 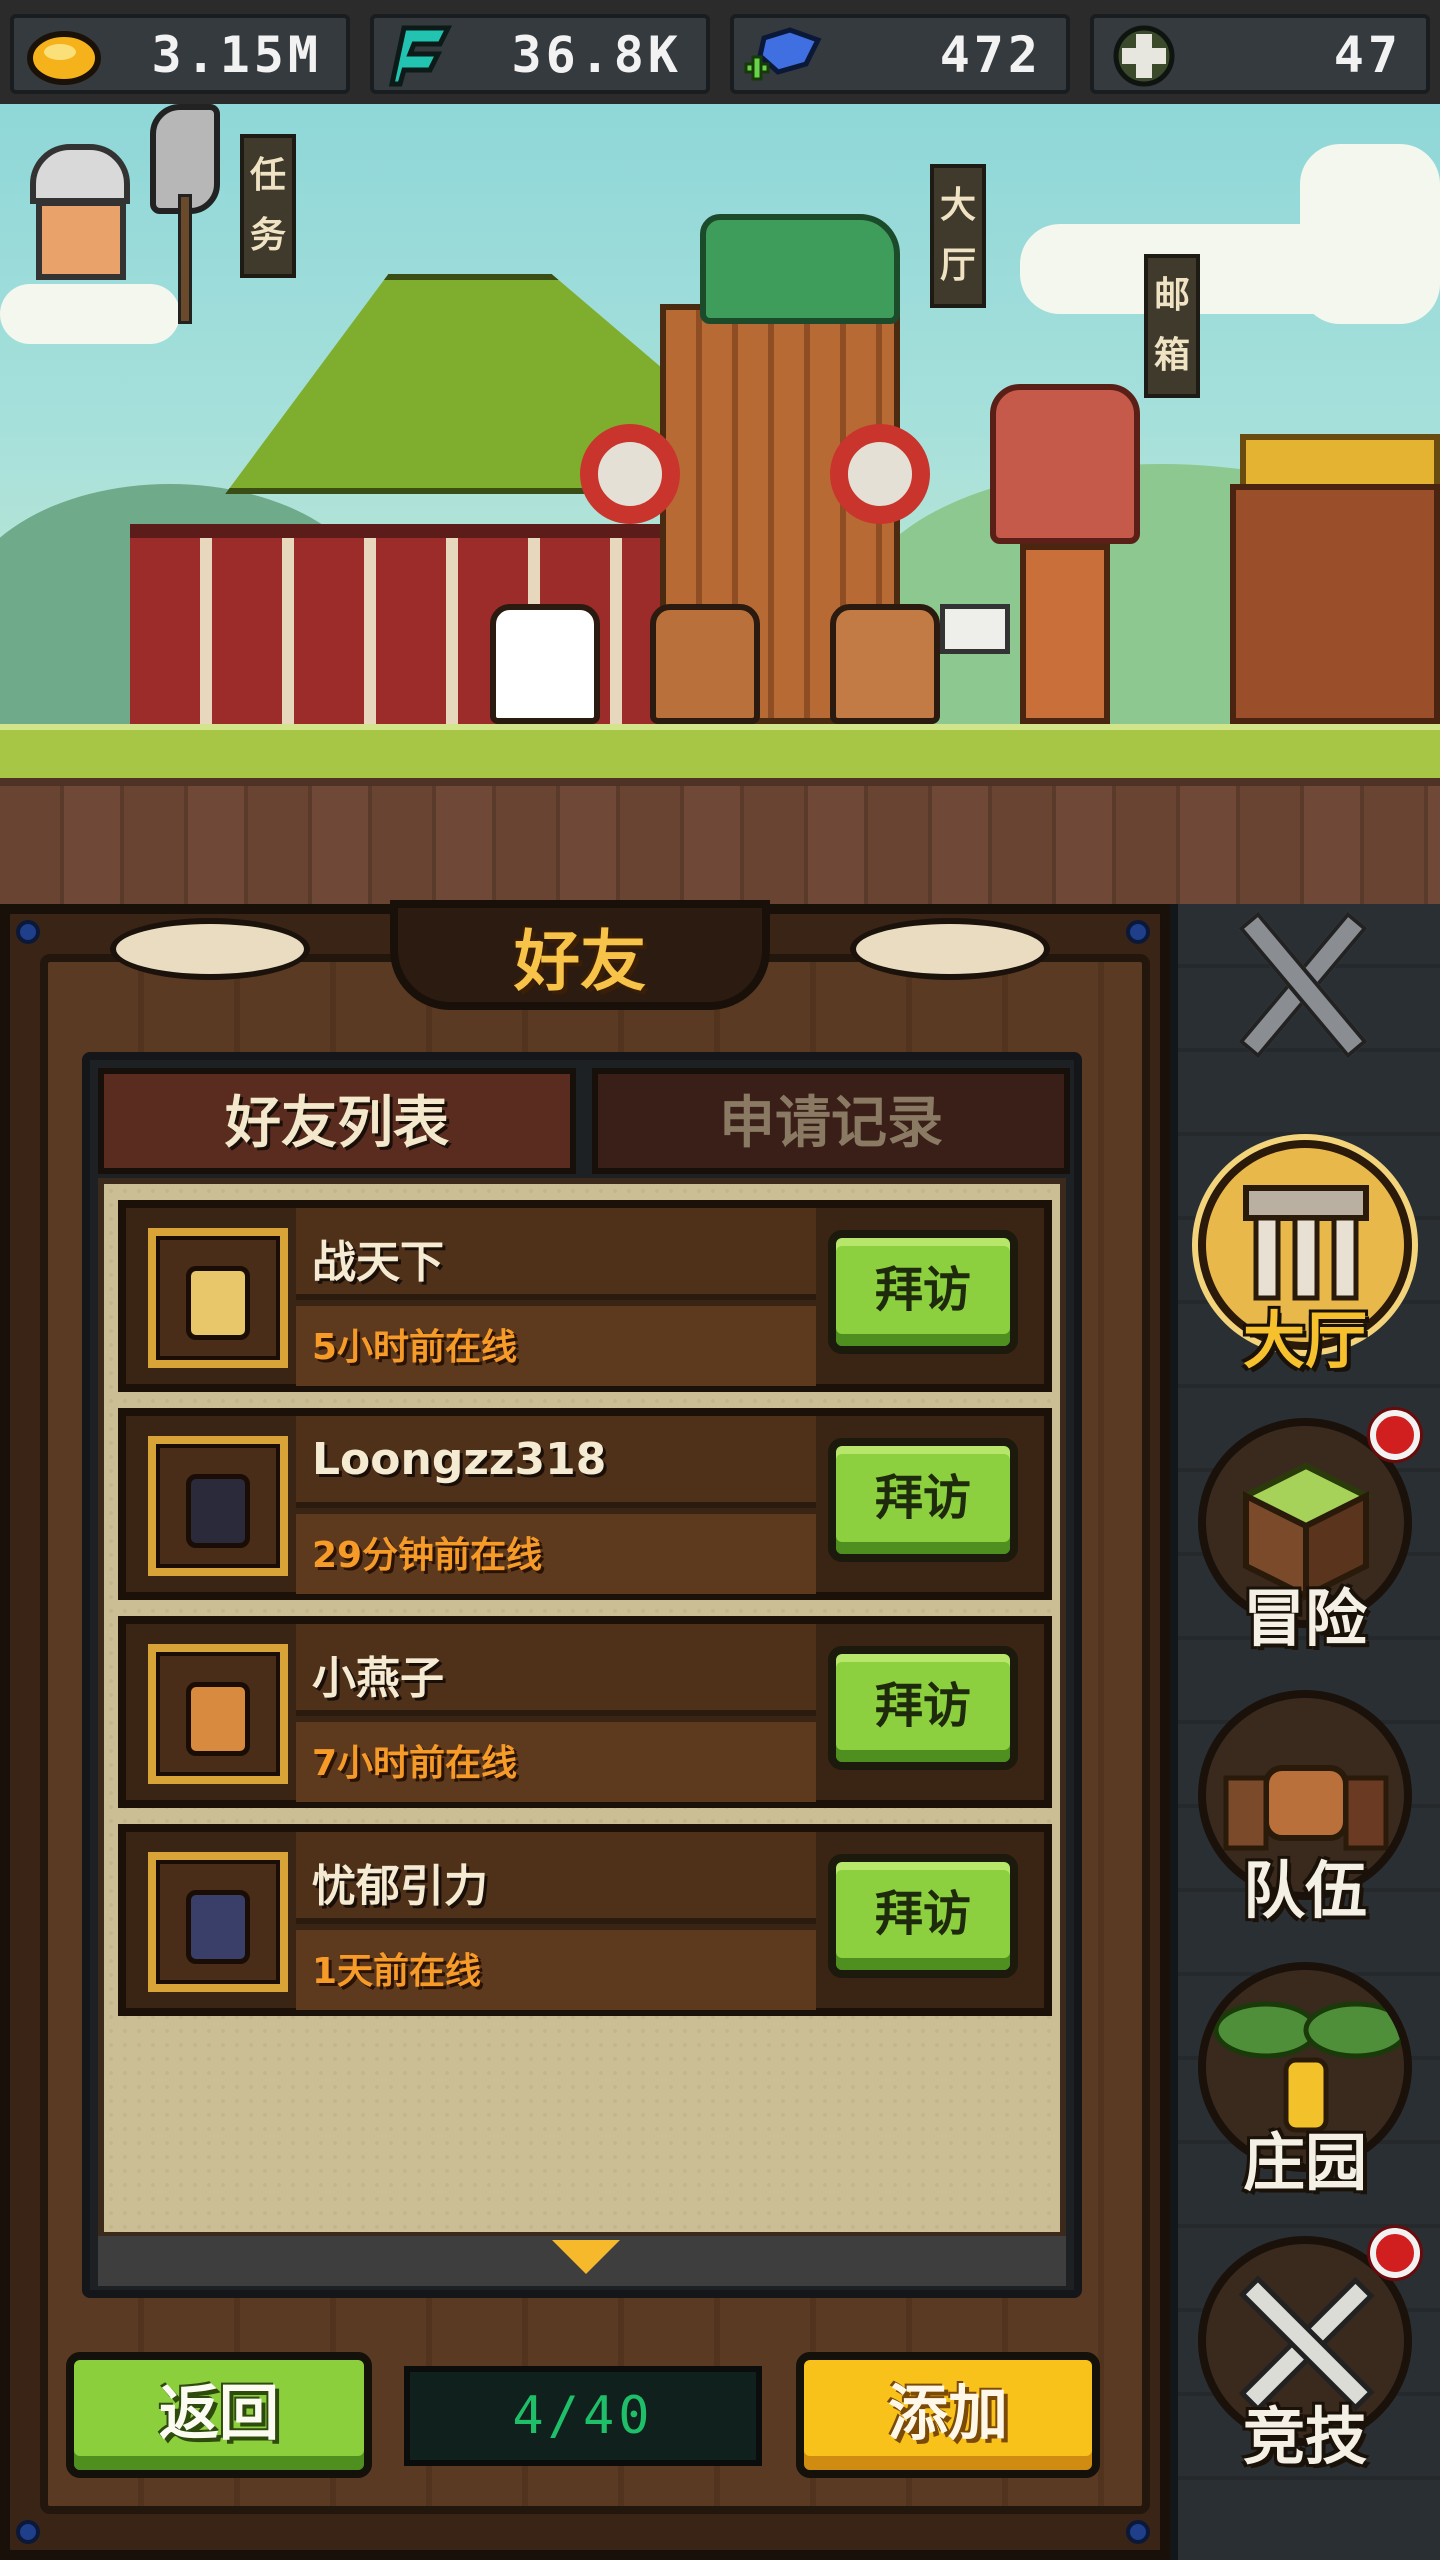 I want to click on energy-value: 36.8K, so click(x=596, y=55).